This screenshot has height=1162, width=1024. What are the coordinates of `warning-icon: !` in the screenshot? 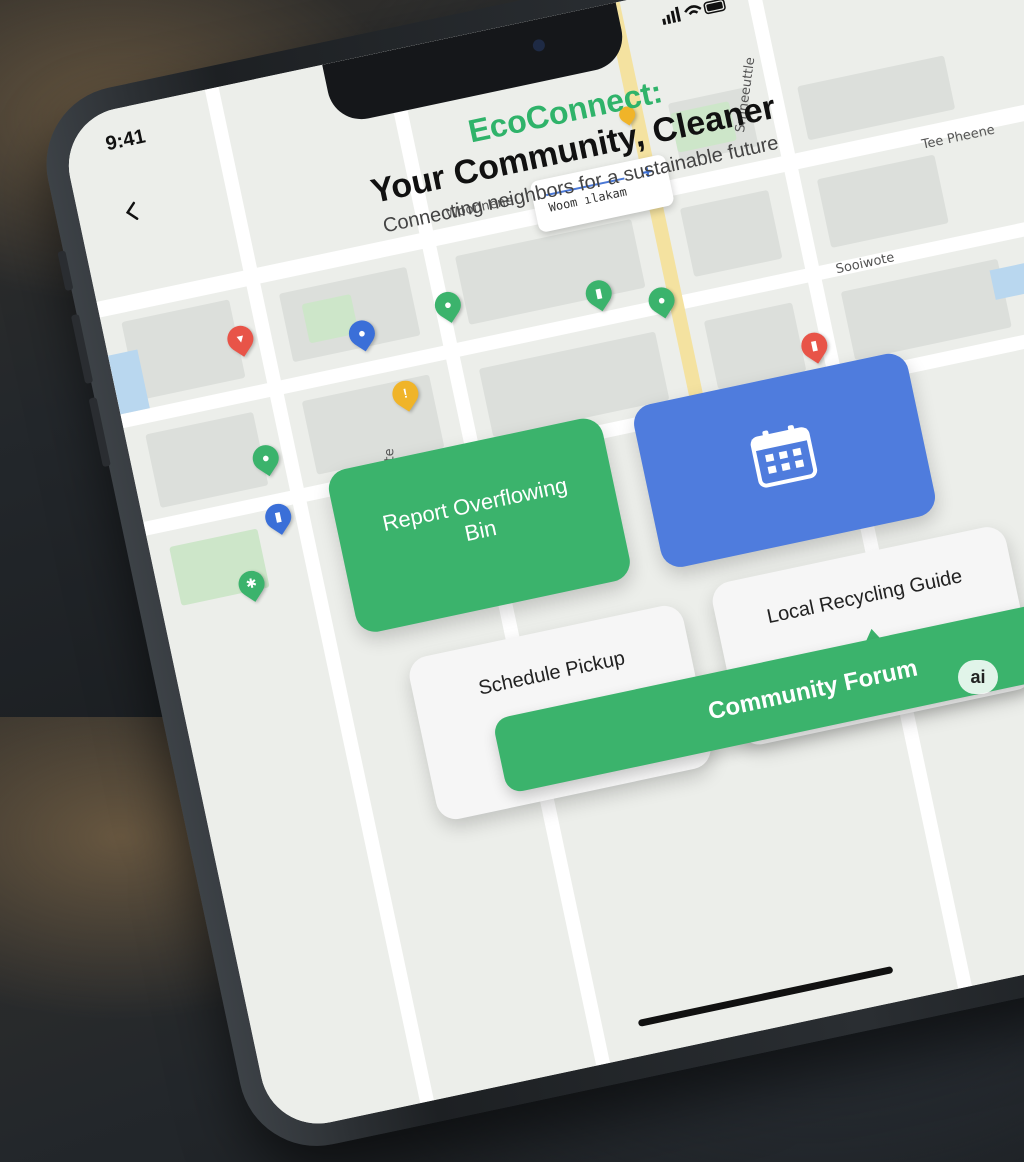 It's located at (405, 393).